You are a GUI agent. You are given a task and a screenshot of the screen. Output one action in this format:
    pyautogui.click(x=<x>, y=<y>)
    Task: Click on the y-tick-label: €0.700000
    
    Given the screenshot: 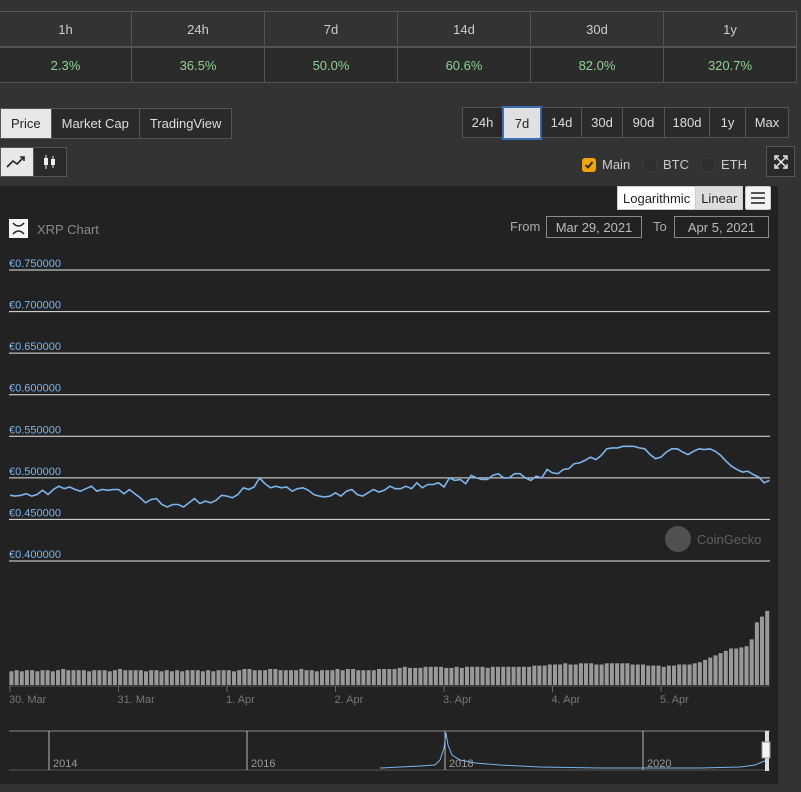 What is the action you would take?
    pyautogui.click(x=35, y=306)
    